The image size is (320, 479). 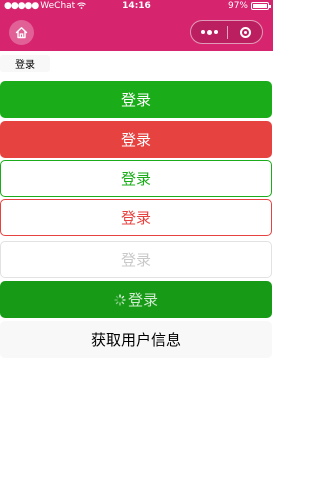 I want to click on plain-warn-login-button: 登录, so click(x=136, y=217).